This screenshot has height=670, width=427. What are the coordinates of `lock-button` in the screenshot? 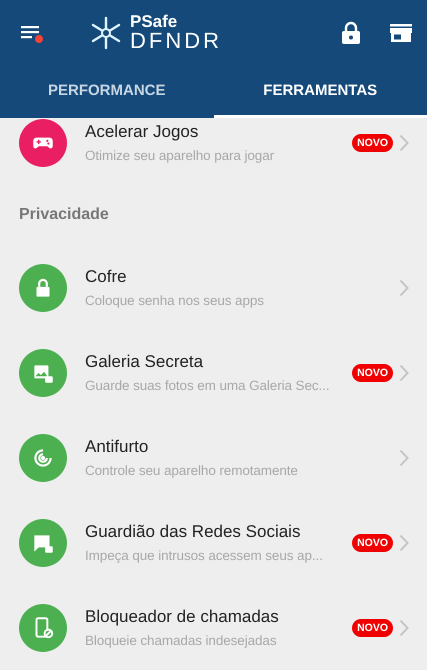 It's located at (351, 32).